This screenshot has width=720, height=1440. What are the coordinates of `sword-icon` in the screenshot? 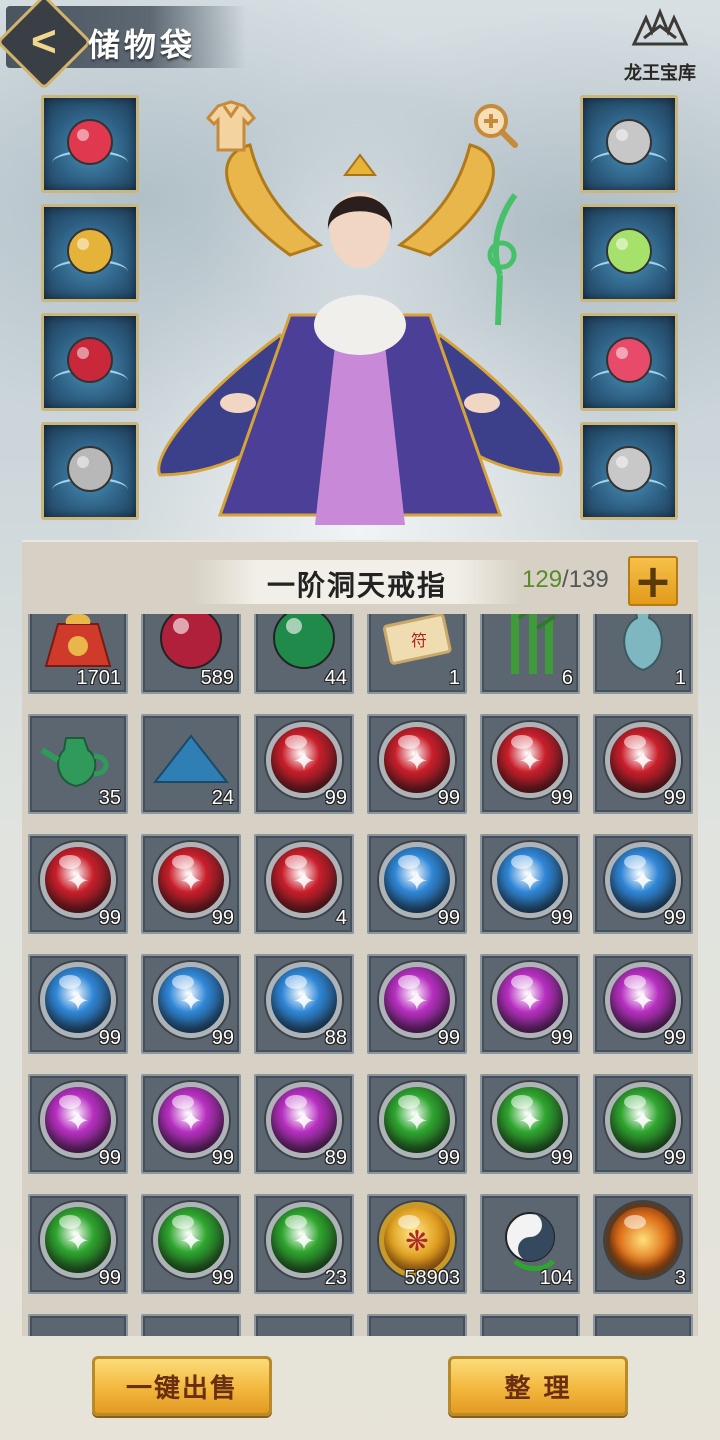 It's located at (90, 144).